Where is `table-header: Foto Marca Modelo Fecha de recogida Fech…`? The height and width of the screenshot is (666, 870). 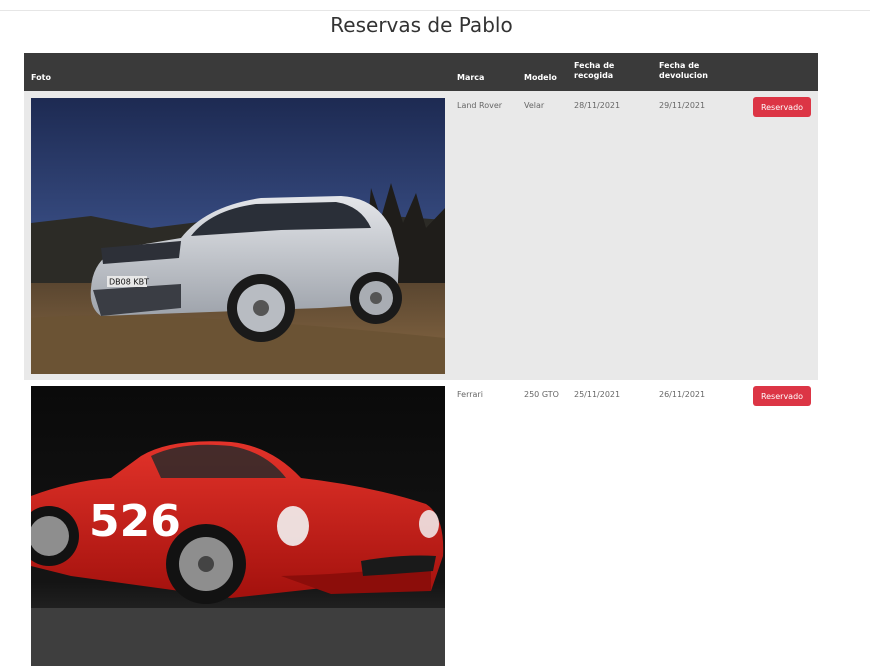 table-header: Foto Marca Modelo Fecha de recogida Fech… is located at coordinates (421, 72).